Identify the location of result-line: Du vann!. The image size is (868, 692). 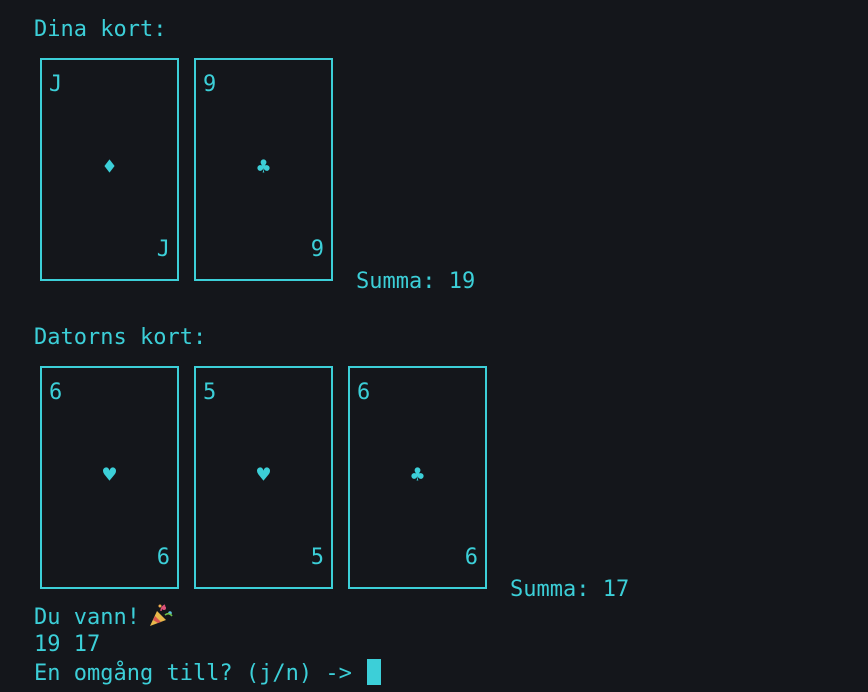
(104, 617).